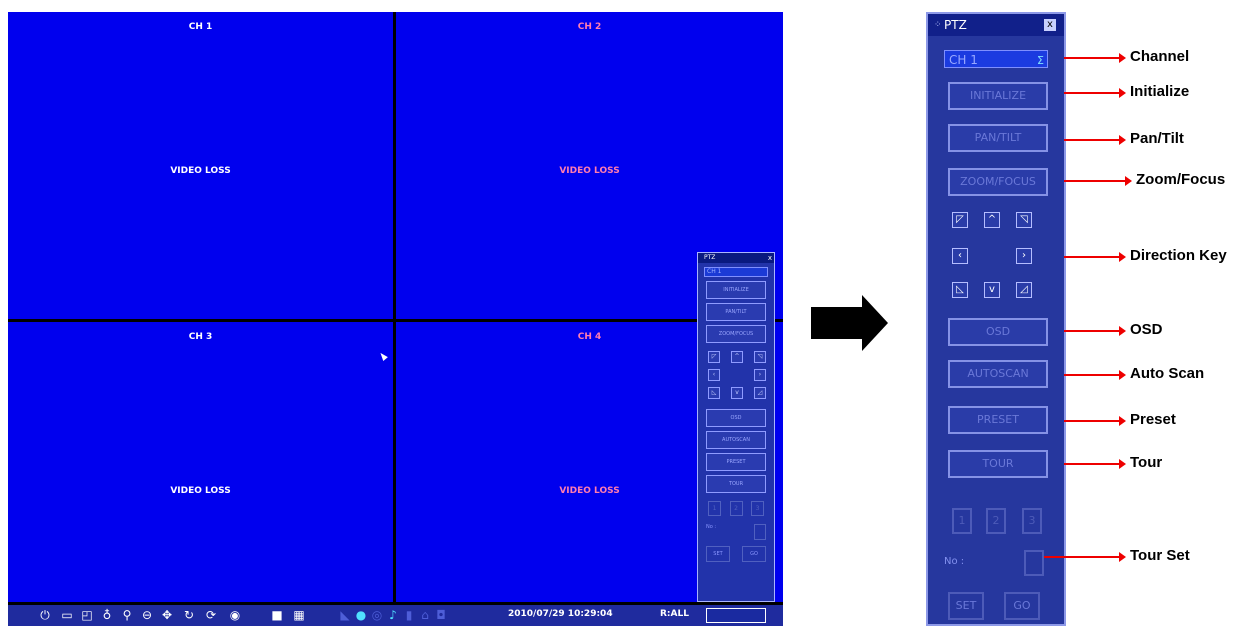  Describe the element at coordinates (714, 508) in the screenshot. I see `mini-tour-1-button: 1` at that location.